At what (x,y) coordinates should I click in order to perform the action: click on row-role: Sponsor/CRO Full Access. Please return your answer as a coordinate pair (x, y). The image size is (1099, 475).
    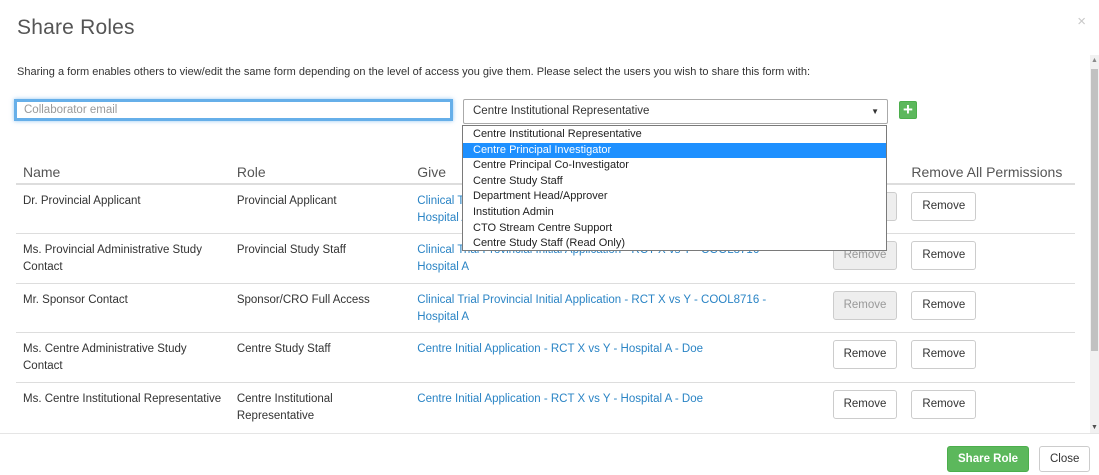
    Looking at the image, I should click on (320, 307).